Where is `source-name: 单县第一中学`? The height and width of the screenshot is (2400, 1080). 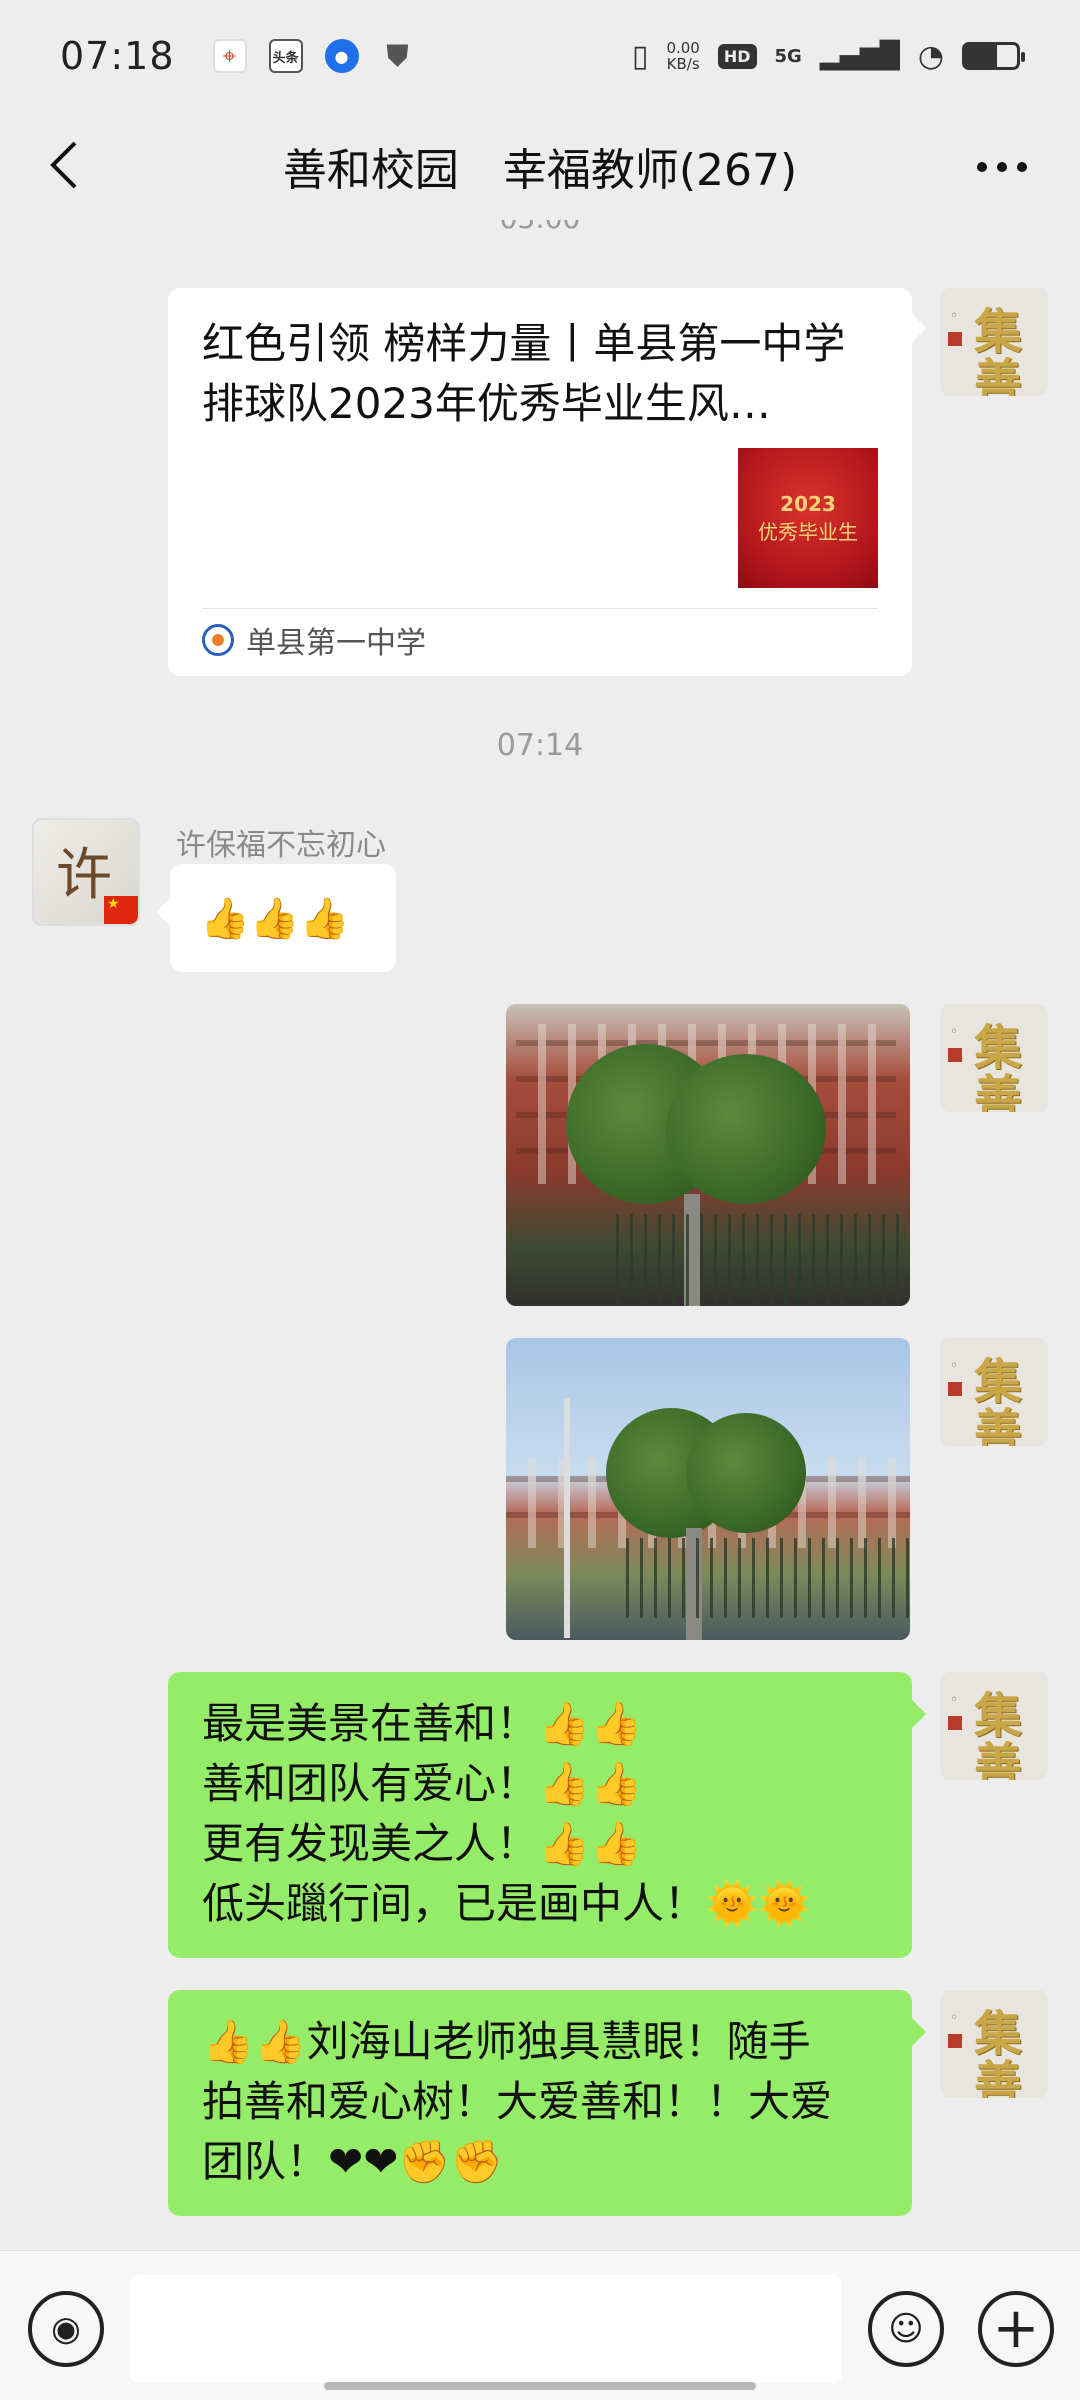 source-name: 单县第一中学 is located at coordinates (336, 643).